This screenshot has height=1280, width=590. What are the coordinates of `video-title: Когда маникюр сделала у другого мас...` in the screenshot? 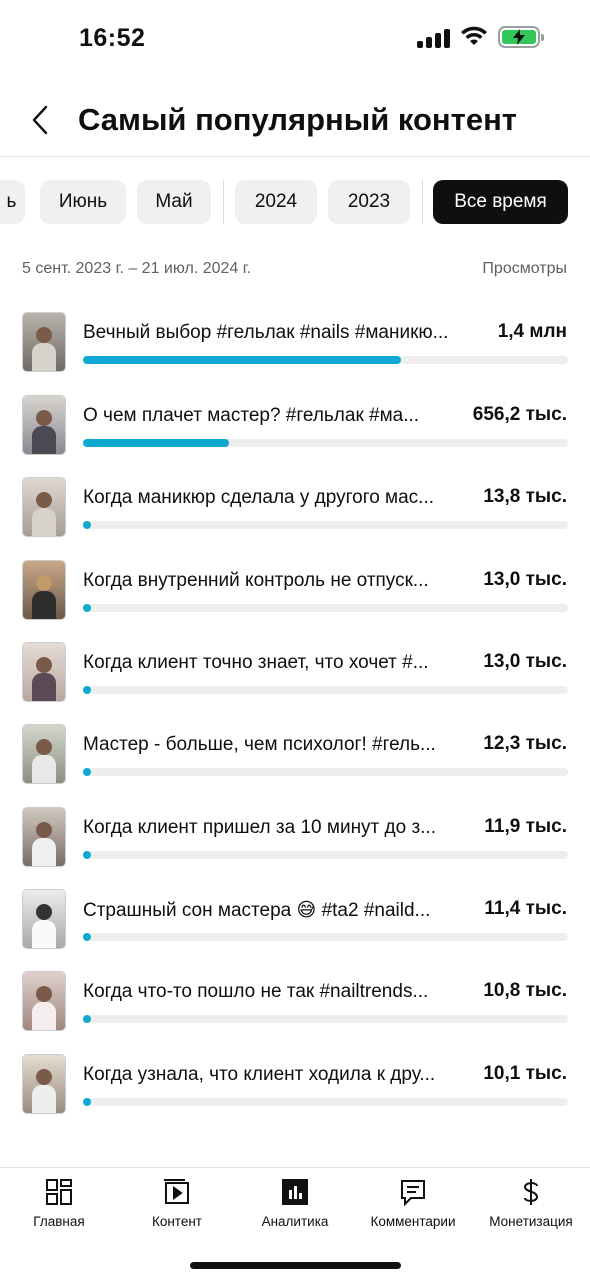 It's located at (259, 497).